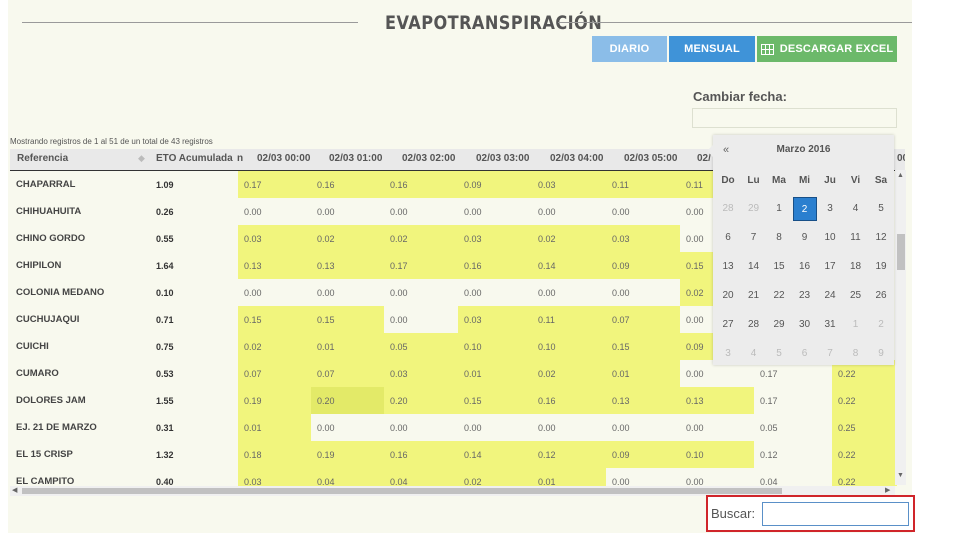  I want to click on column-header: Referencia, so click(42, 158).